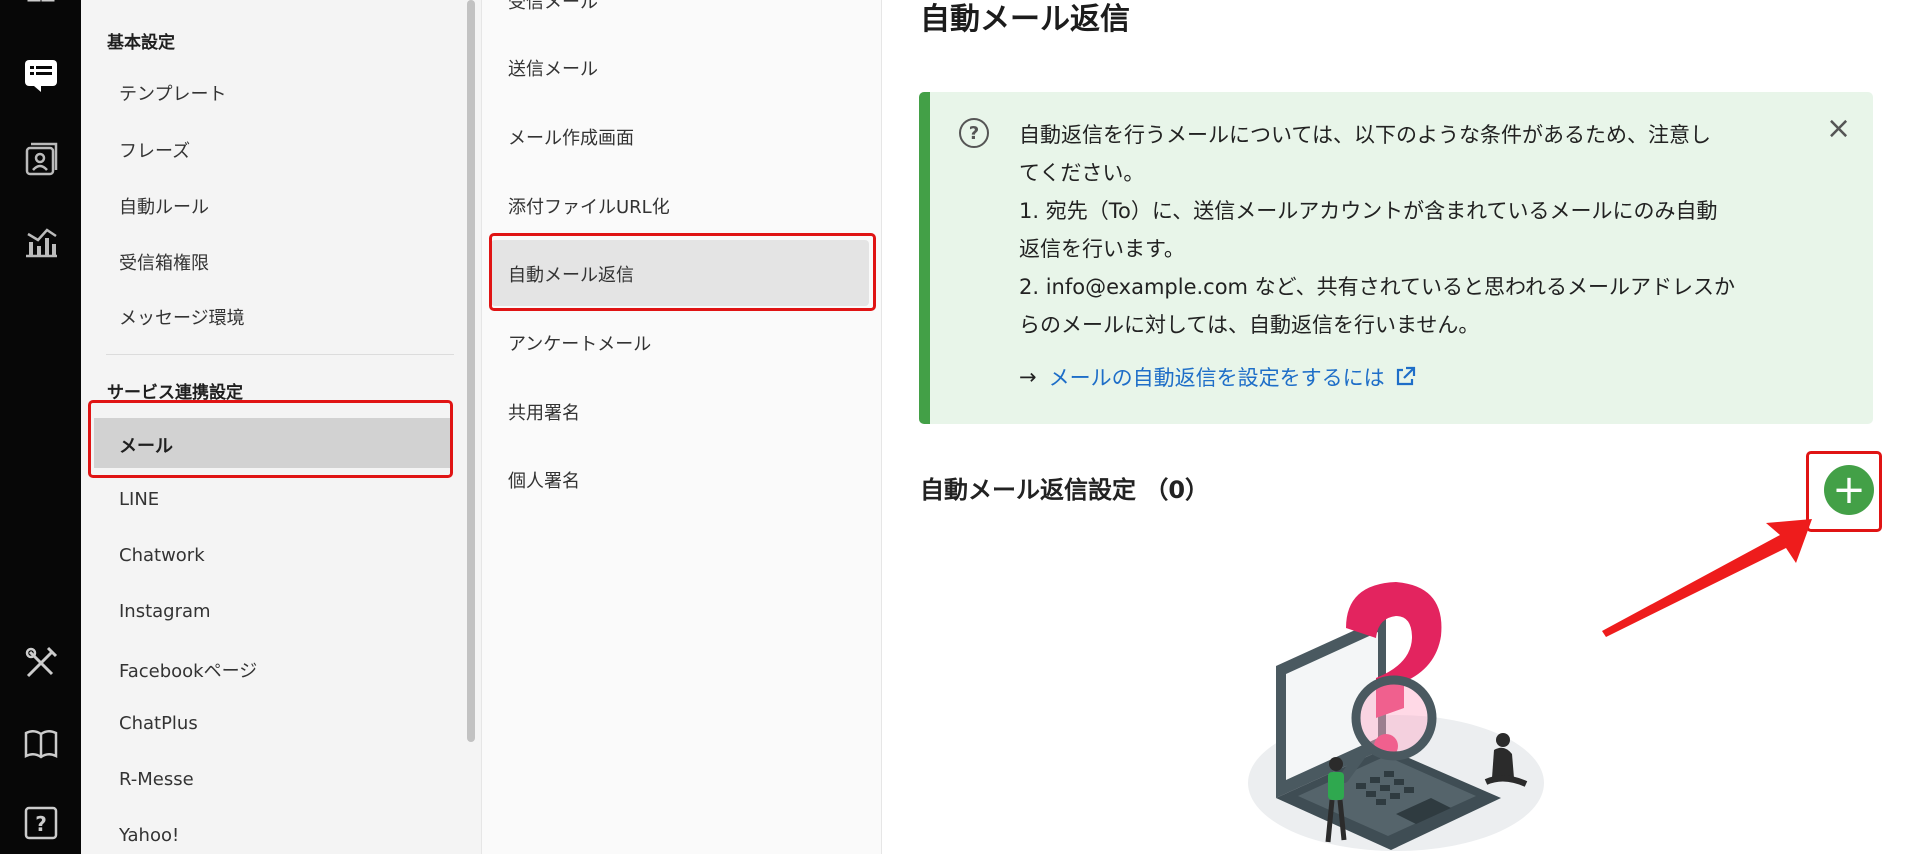 The width and height of the screenshot is (1915, 854). I want to click on empty-state-illustration, so click(1396, 716).